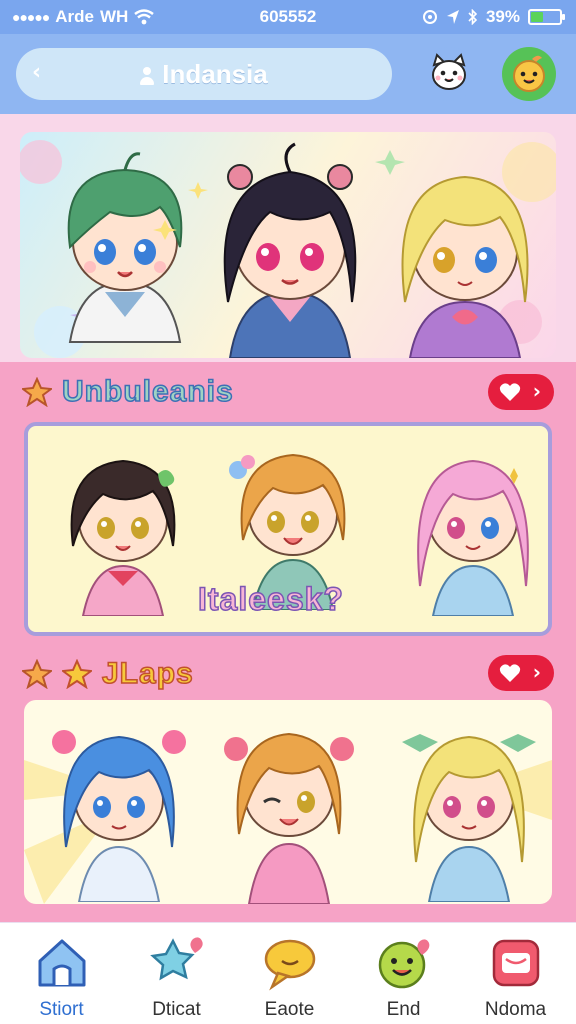 The height and width of the screenshot is (1024, 576). I want to click on section-header: Unbuleanis, so click(128, 392).